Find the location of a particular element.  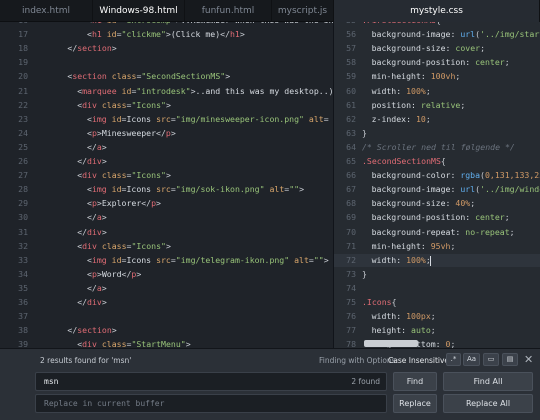

line-number: 18 is located at coordinates (23, 48).